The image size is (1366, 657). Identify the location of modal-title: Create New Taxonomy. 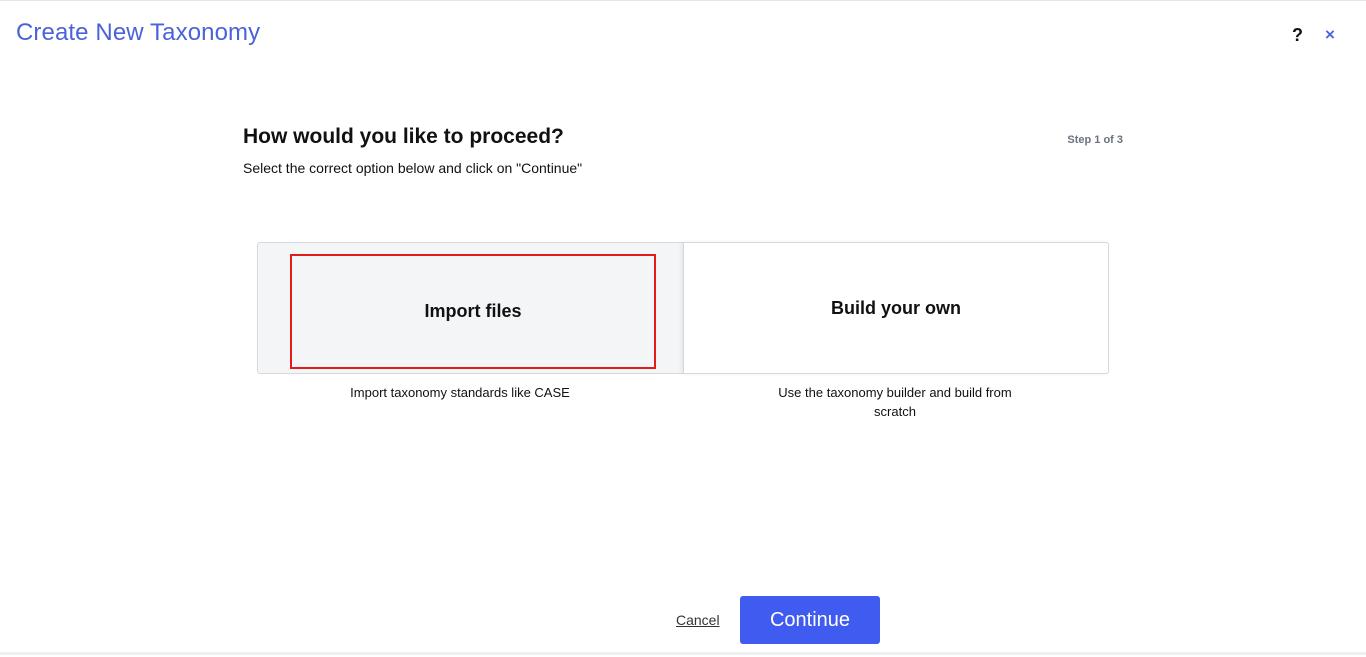
(138, 32).